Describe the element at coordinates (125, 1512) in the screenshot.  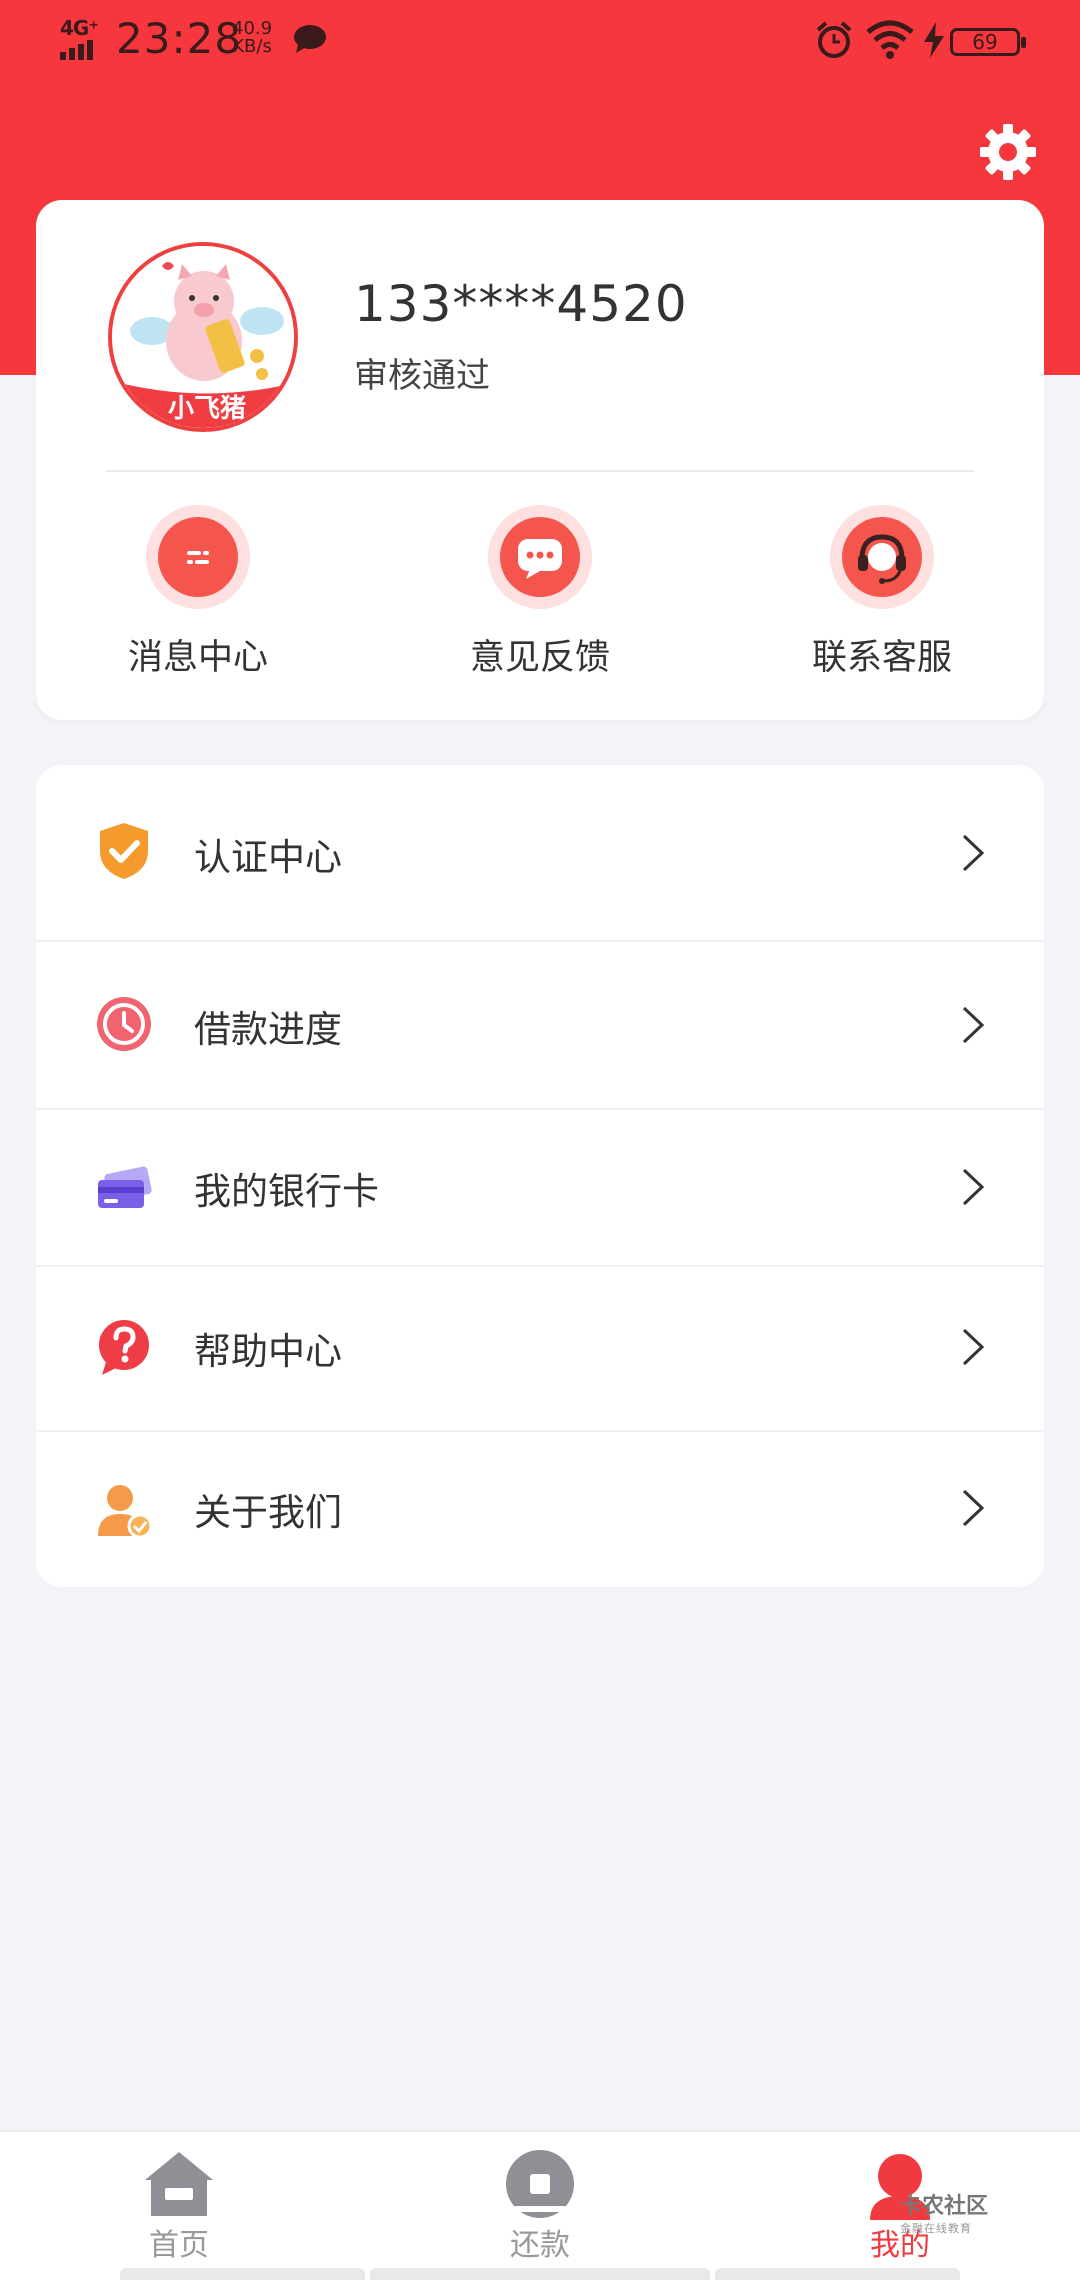
I see `about-user-icon` at that location.